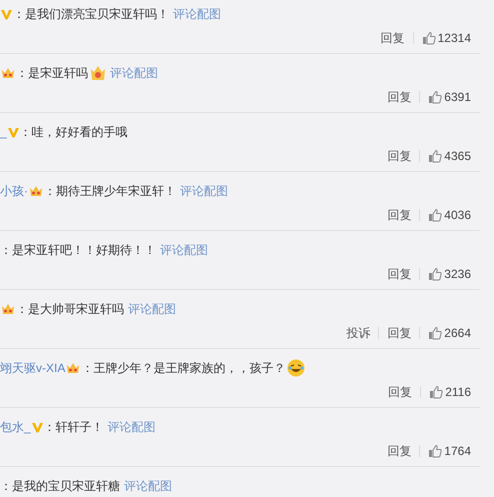 Image resolution: width=494 pixels, height=497 pixels. I want to click on comment-text: ：是宋亚轩吧！！好期待！！, so click(78, 250).